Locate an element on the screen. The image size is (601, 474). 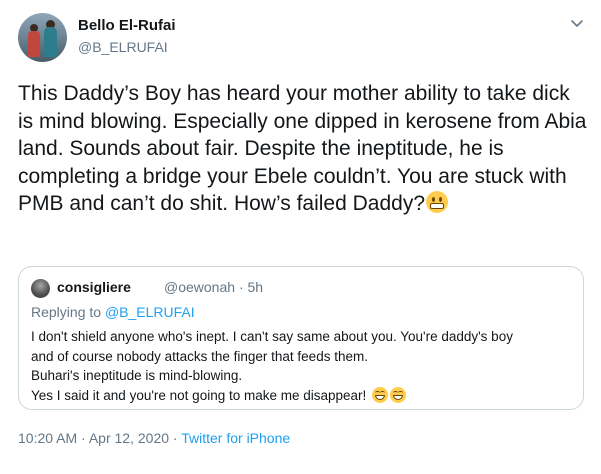
author-display-name: Bello El-Rufai is located at coordinates (127, 25).